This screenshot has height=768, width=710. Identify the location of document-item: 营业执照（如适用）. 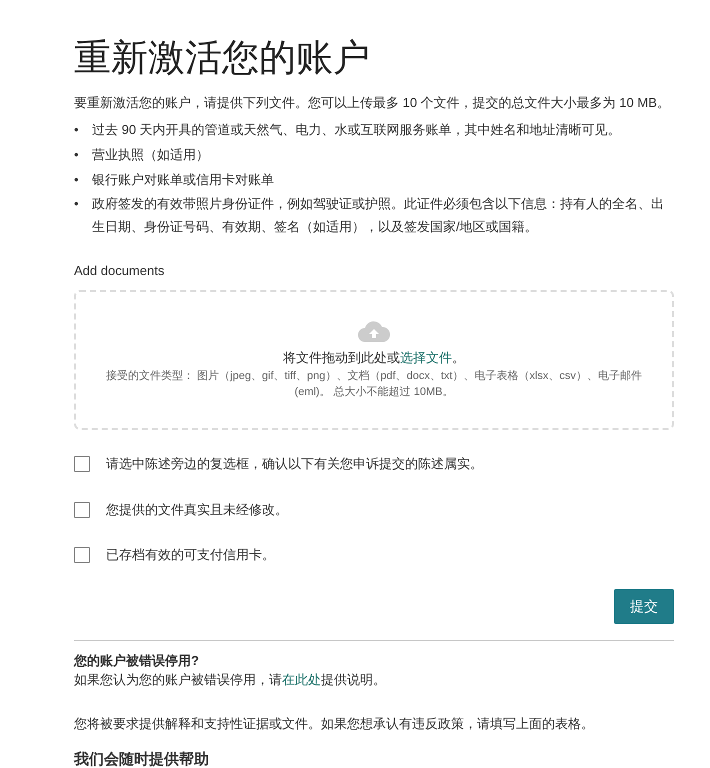
(150, 155).